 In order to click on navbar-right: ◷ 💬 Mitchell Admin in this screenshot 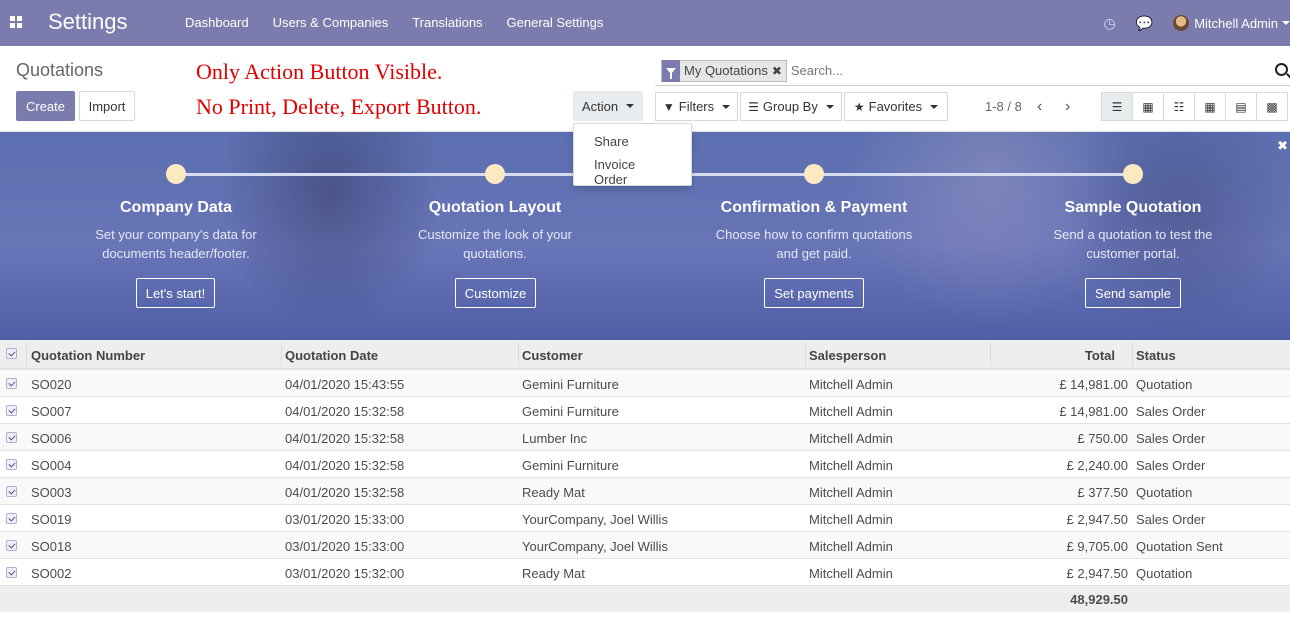, I will do `click(1197, 23)`.